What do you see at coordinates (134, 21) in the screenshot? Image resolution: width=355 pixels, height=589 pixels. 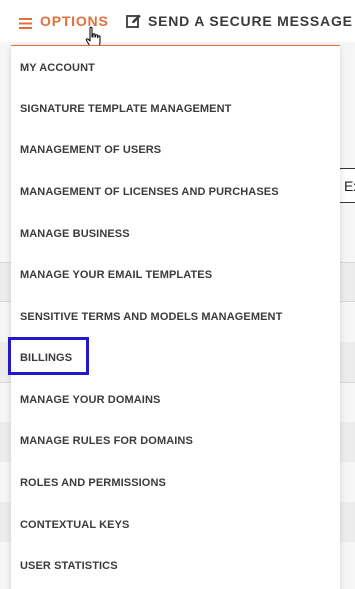 I see `edit-icon` at bounding box center [134, 21].